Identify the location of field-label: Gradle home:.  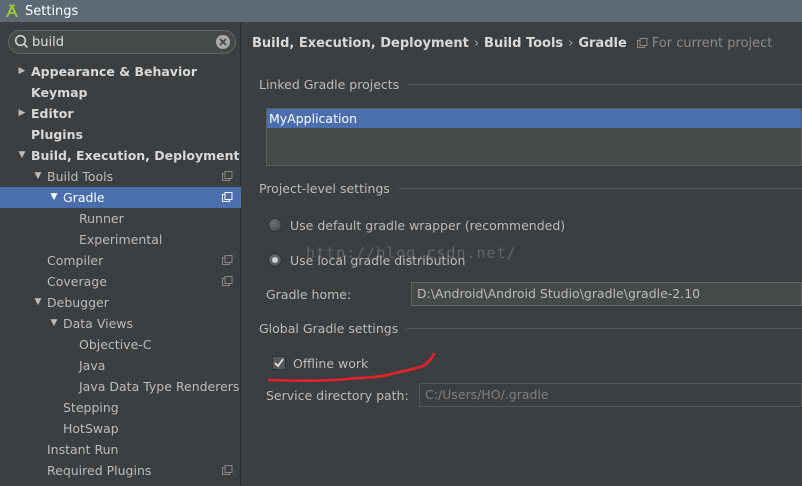
(309, 294).